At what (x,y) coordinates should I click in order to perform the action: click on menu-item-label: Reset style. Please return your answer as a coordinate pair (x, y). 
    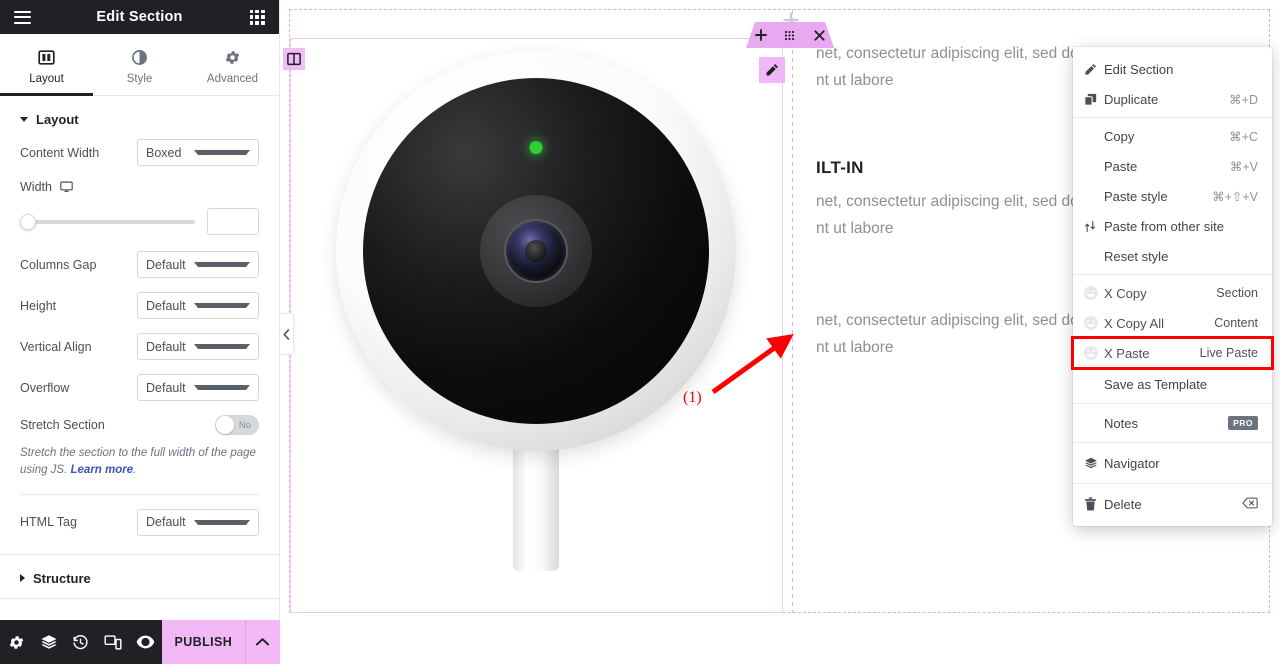
    Looking at the image, I should click on (1136, 256).